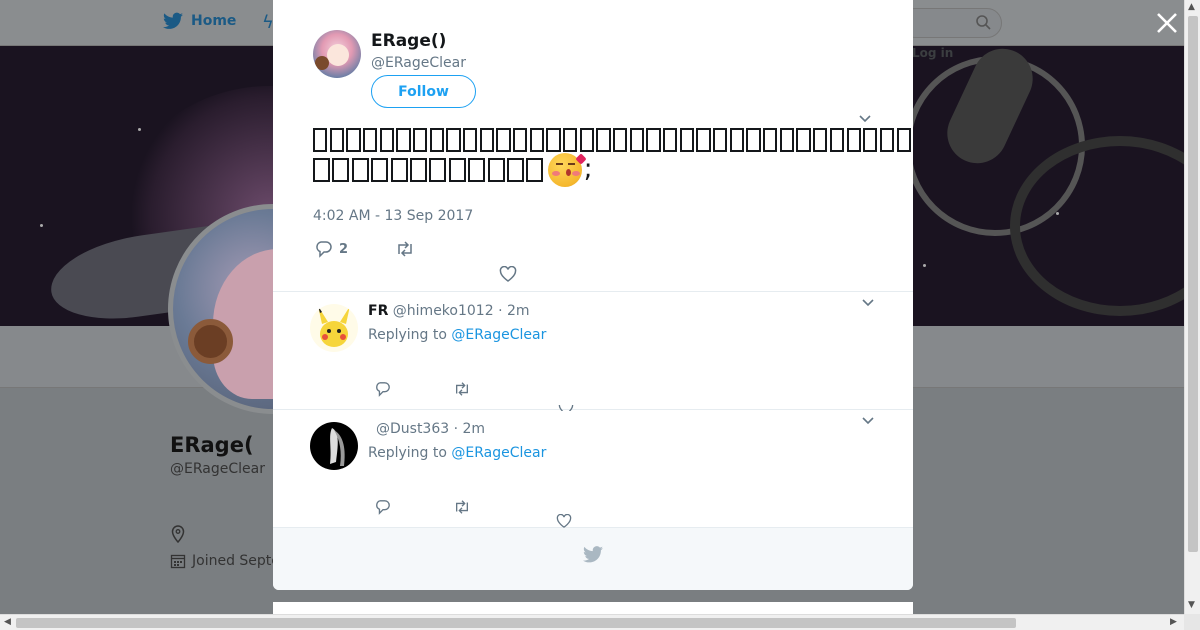  I want to click on scroll-right-icon: ▶, so click(1173, 622).